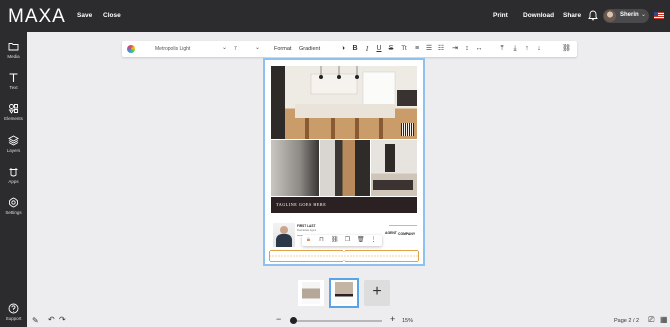  I want to click on zoom-slider-handle, so click(293, 320).